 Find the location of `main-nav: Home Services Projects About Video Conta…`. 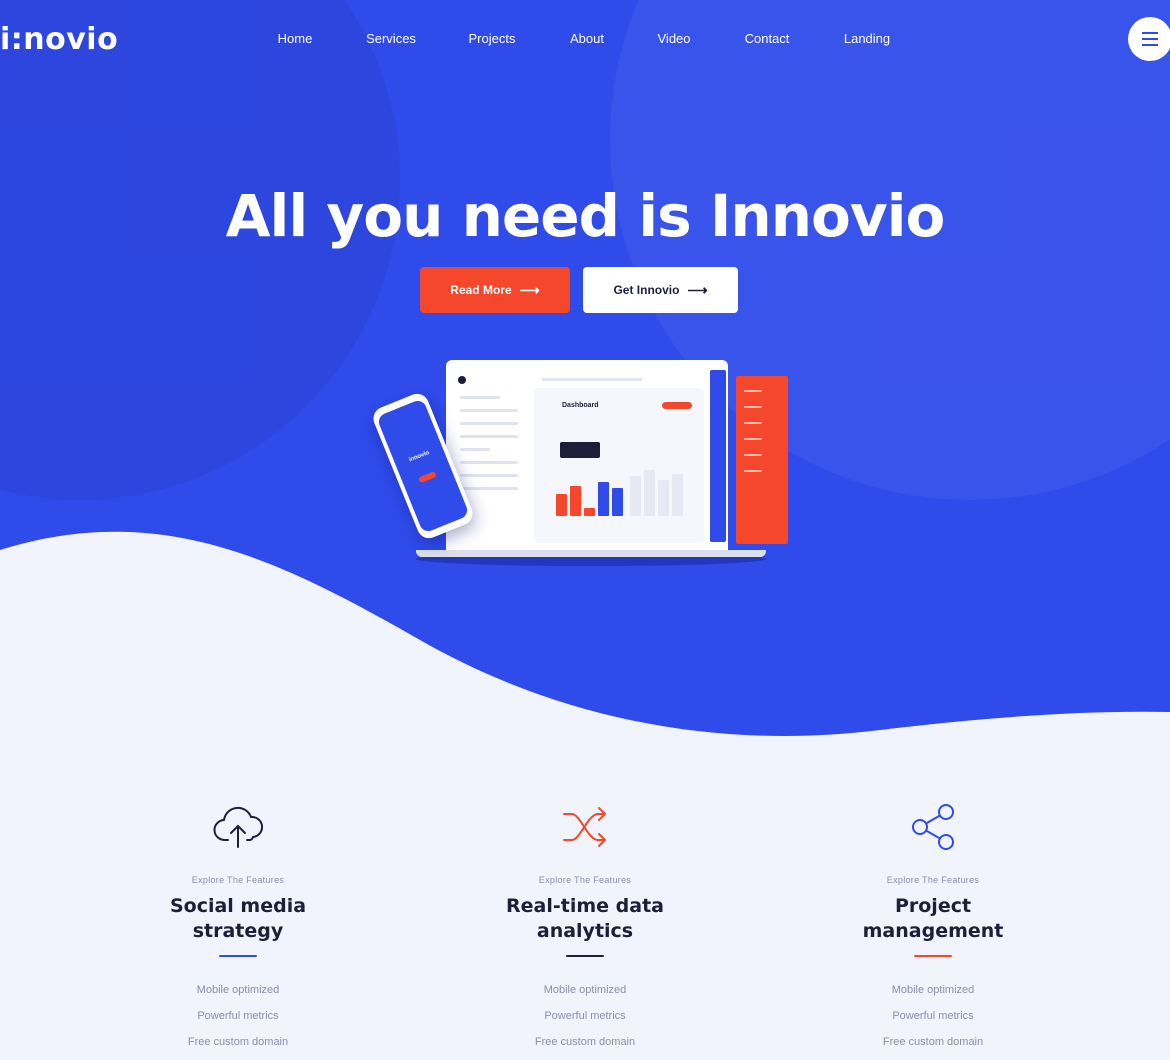

main-nav: Home Services Projects About Video Conta… is located at coordinates (585, 41).